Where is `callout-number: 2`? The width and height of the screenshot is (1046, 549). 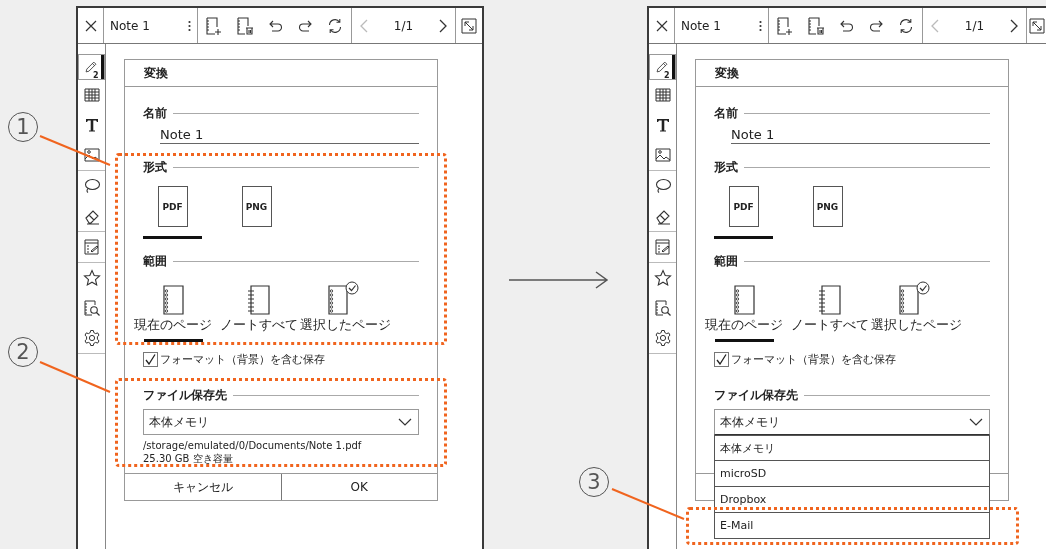
callout-number: 2 is located at coordinates (23, 352).